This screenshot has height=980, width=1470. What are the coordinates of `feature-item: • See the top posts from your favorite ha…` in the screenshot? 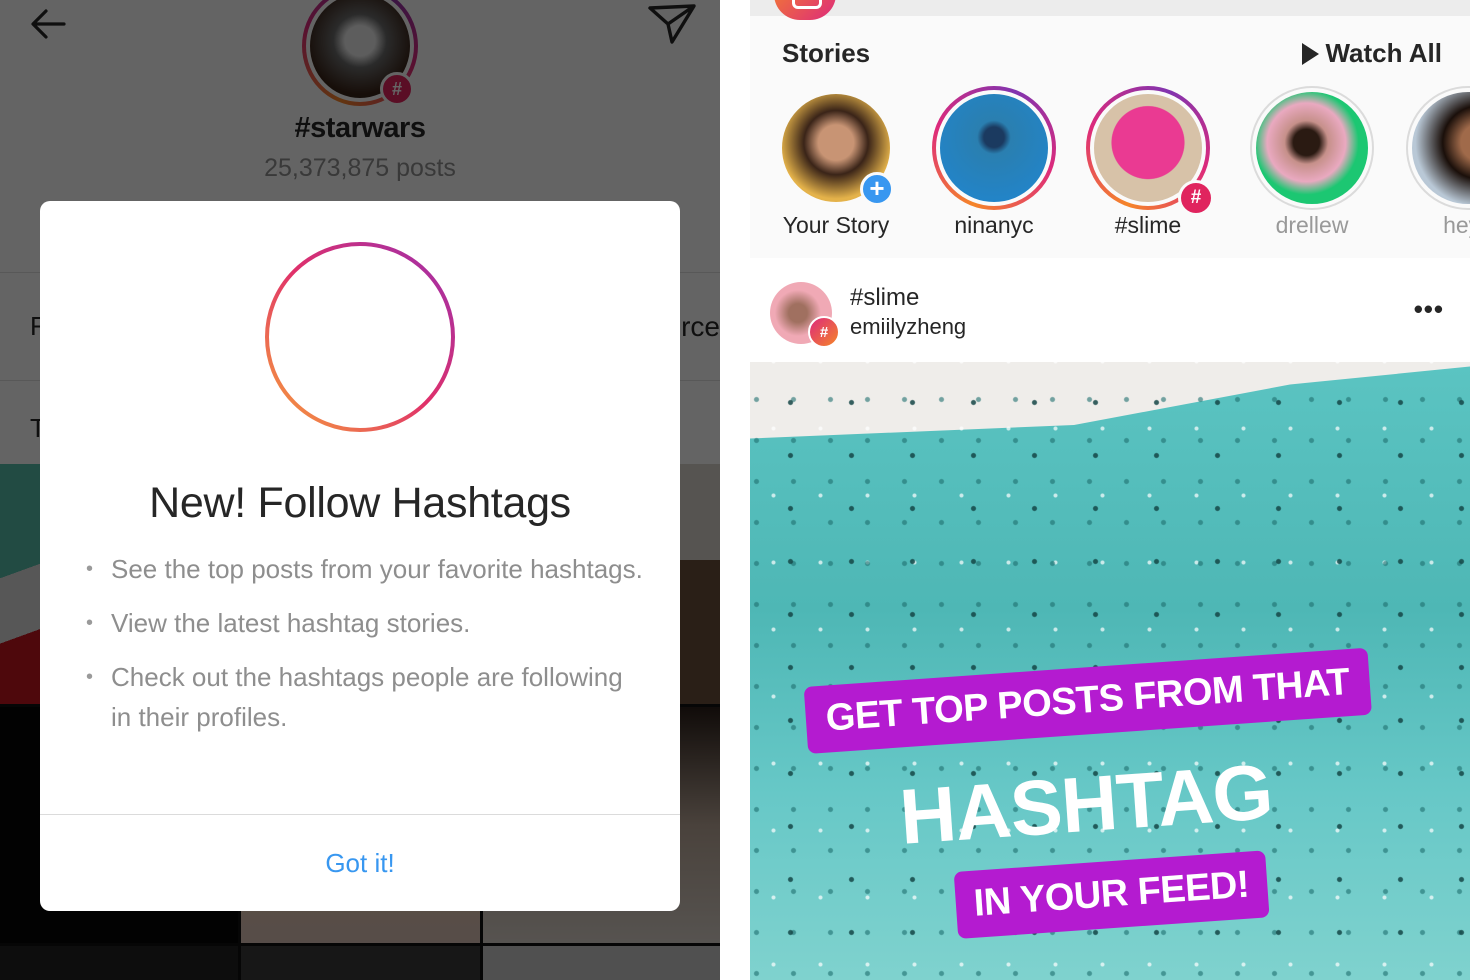 It's located at (364, 569).